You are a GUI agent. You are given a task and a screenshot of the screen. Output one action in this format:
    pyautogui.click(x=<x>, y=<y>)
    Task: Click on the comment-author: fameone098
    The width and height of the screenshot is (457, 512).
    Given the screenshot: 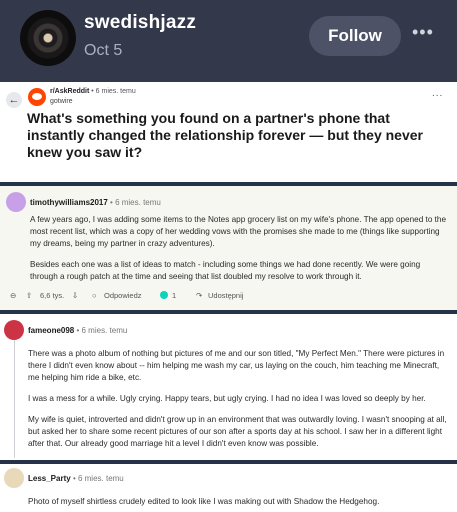 What is the action you would take?
    pyautogui.click(x=51, y=330)
    